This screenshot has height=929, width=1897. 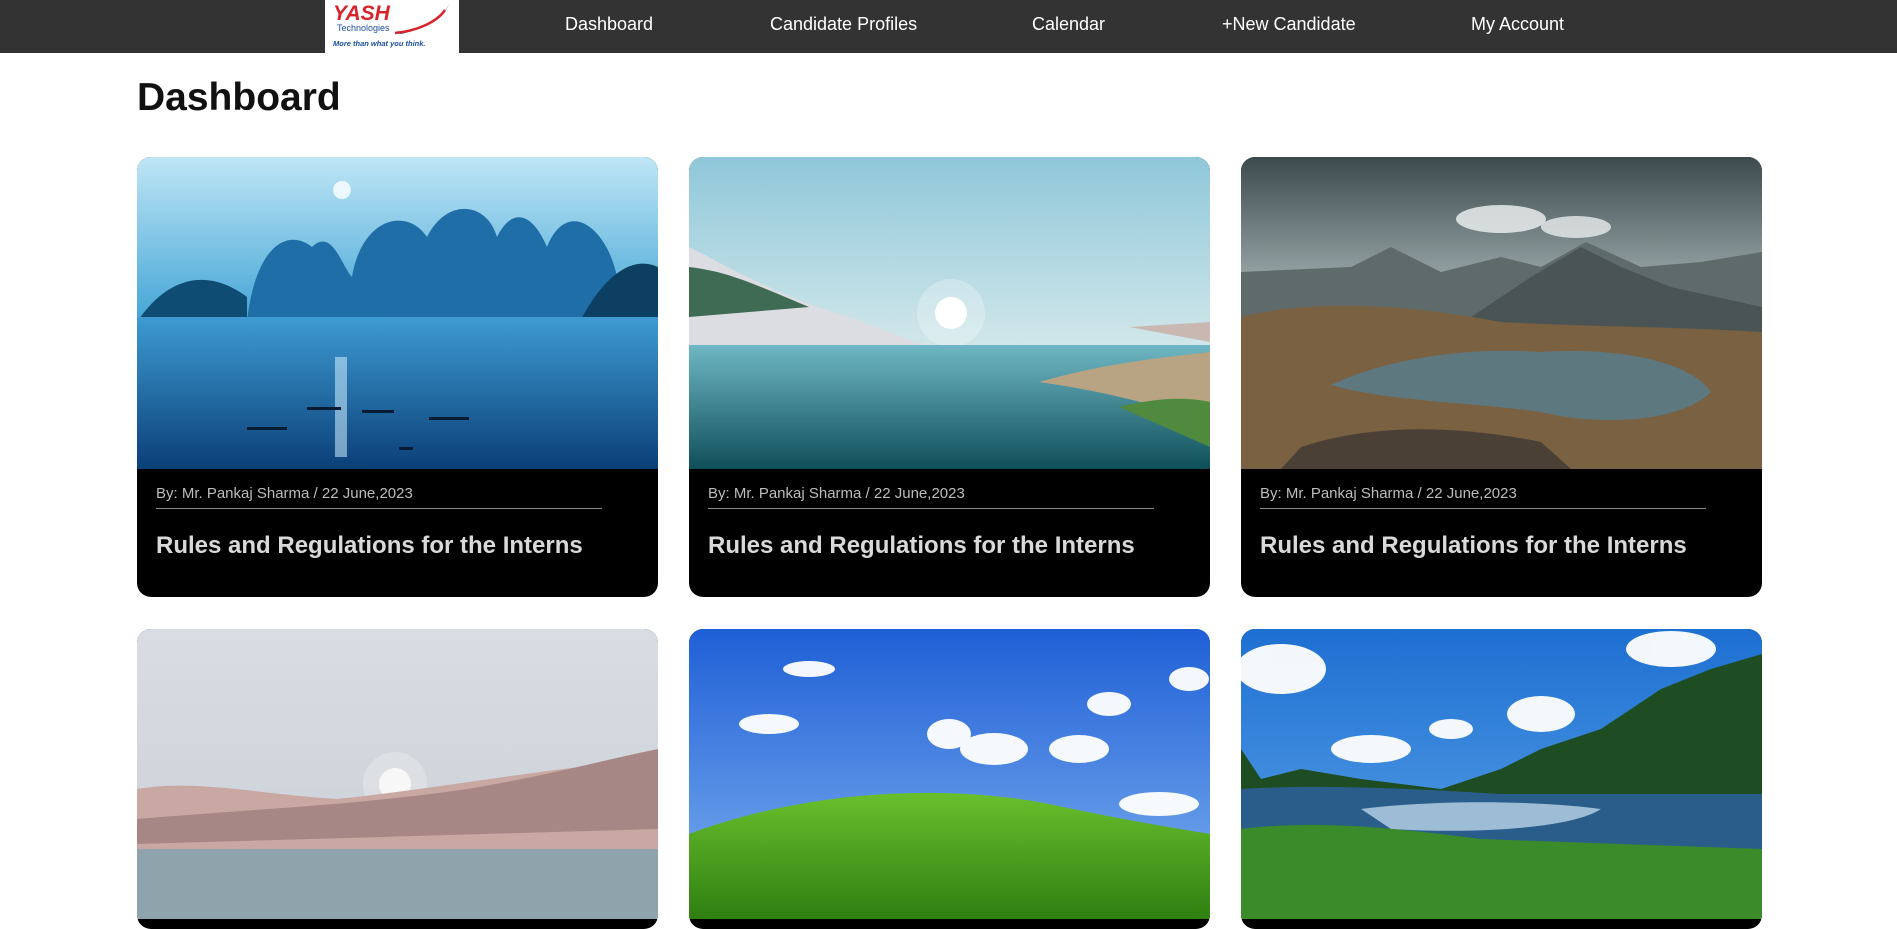 I want to click on logo-tagline: More than what you think., so click(x=379, y=43).